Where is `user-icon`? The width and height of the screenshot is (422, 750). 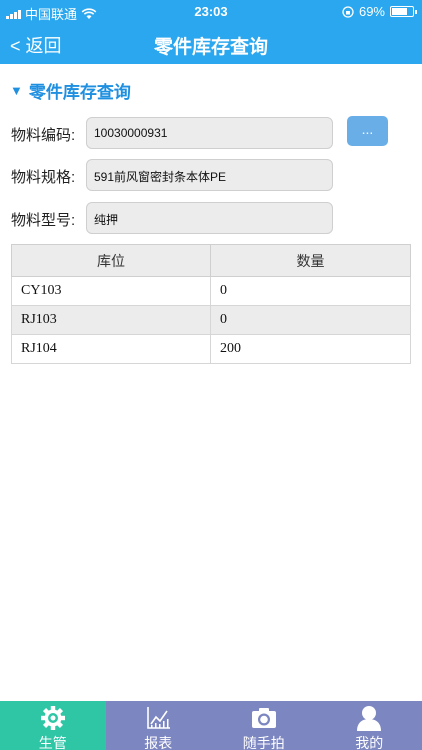
user-icon is located at coordinates (369, 718).